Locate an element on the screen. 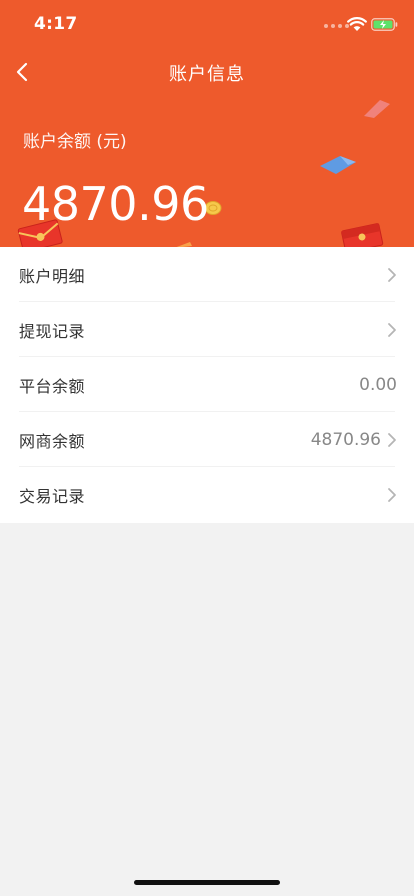 Image resolution: width=414 pixels, height=896 pixels. menu-item-account-details: 账户明细 is located at coordinates (207, 274).